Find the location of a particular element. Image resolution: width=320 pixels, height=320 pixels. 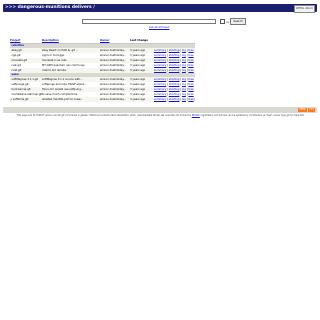

project-name: softpungs.git is located at coordinates (20, 84).